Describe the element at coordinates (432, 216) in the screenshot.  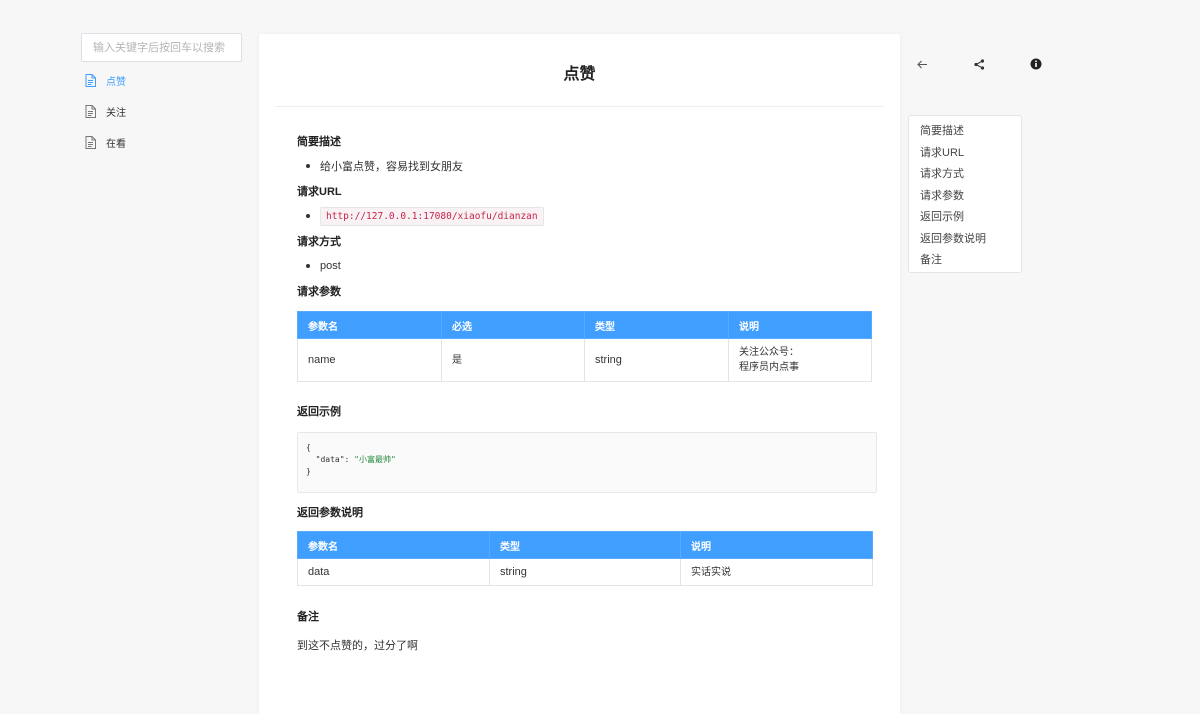
I see `url-code: http://127.0.0.1:17080/xiaofu/dianzan` at that location.